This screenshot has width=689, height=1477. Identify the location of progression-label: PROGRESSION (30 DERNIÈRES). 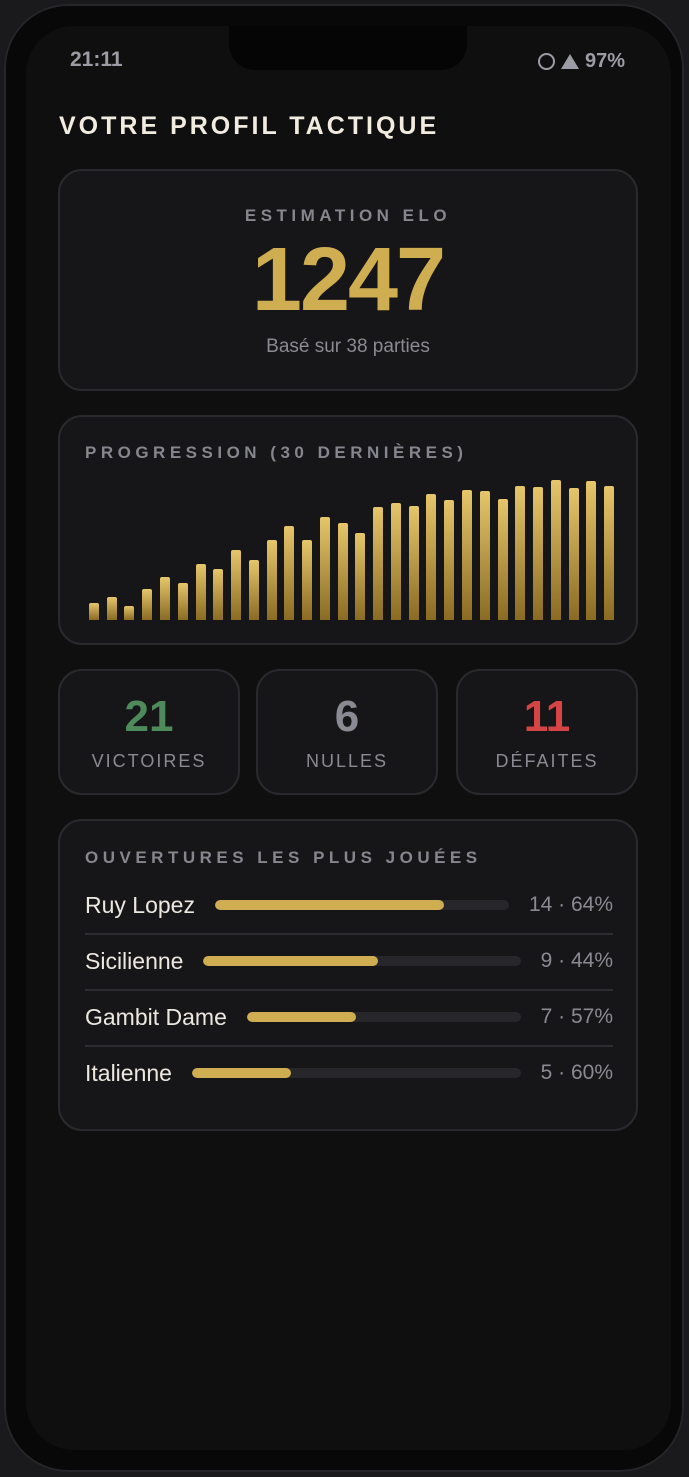
(276, 452).